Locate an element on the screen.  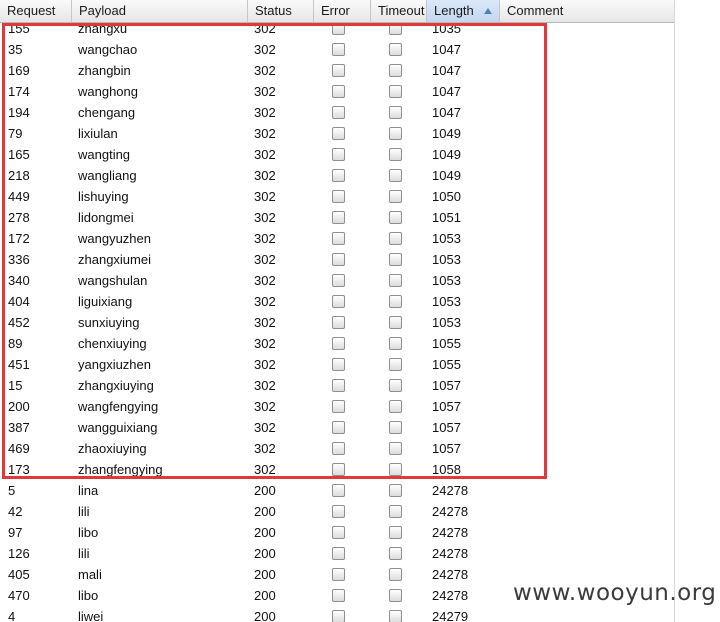
cell-request: 35 is located at coordinates (15, 49).